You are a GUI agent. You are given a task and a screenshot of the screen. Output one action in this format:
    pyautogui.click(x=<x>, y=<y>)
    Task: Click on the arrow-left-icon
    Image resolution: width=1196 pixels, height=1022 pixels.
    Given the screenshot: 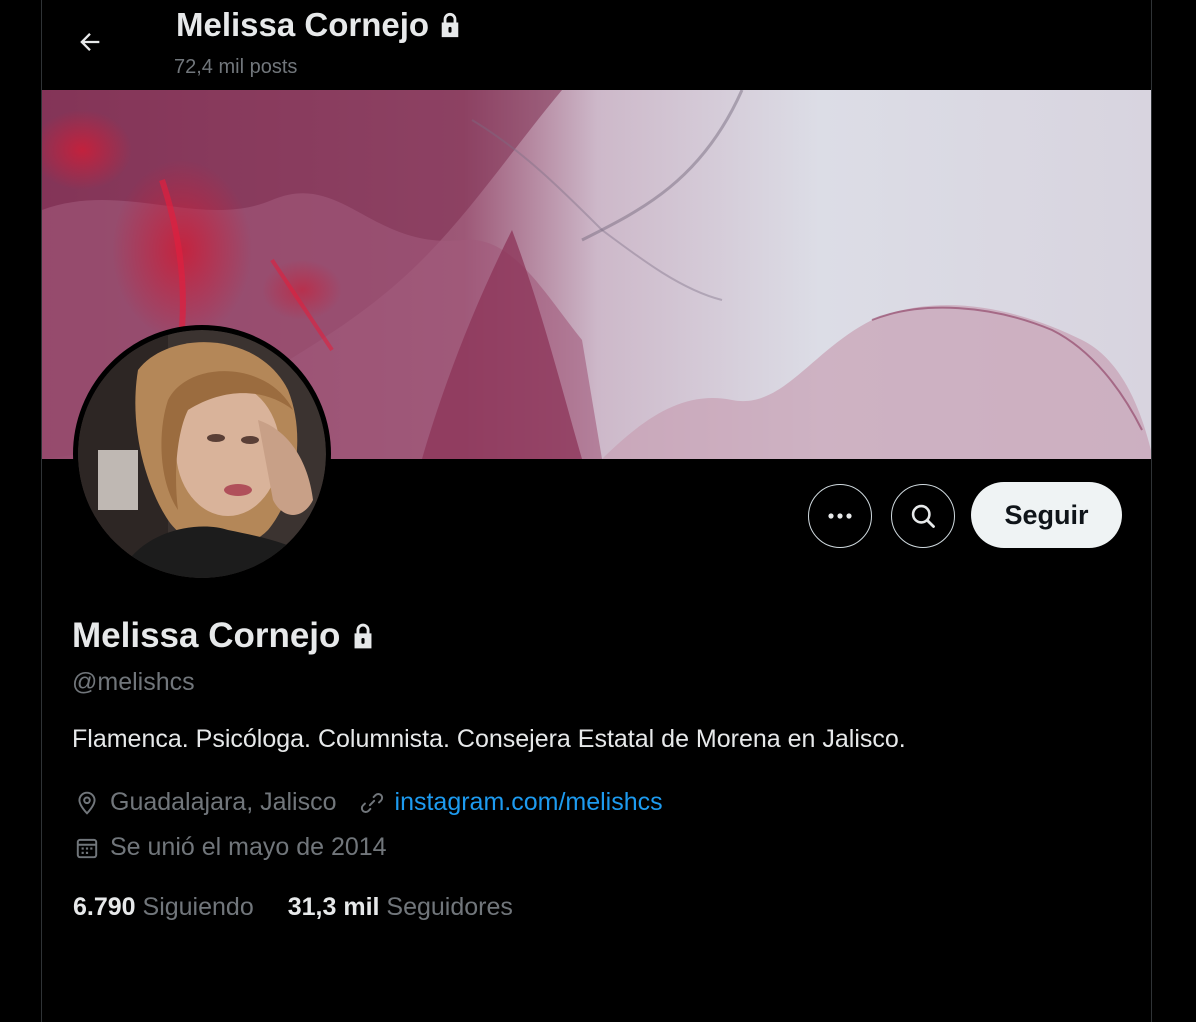 What is the action you would take?
    pyautogui.click(x=90, y=42)
    